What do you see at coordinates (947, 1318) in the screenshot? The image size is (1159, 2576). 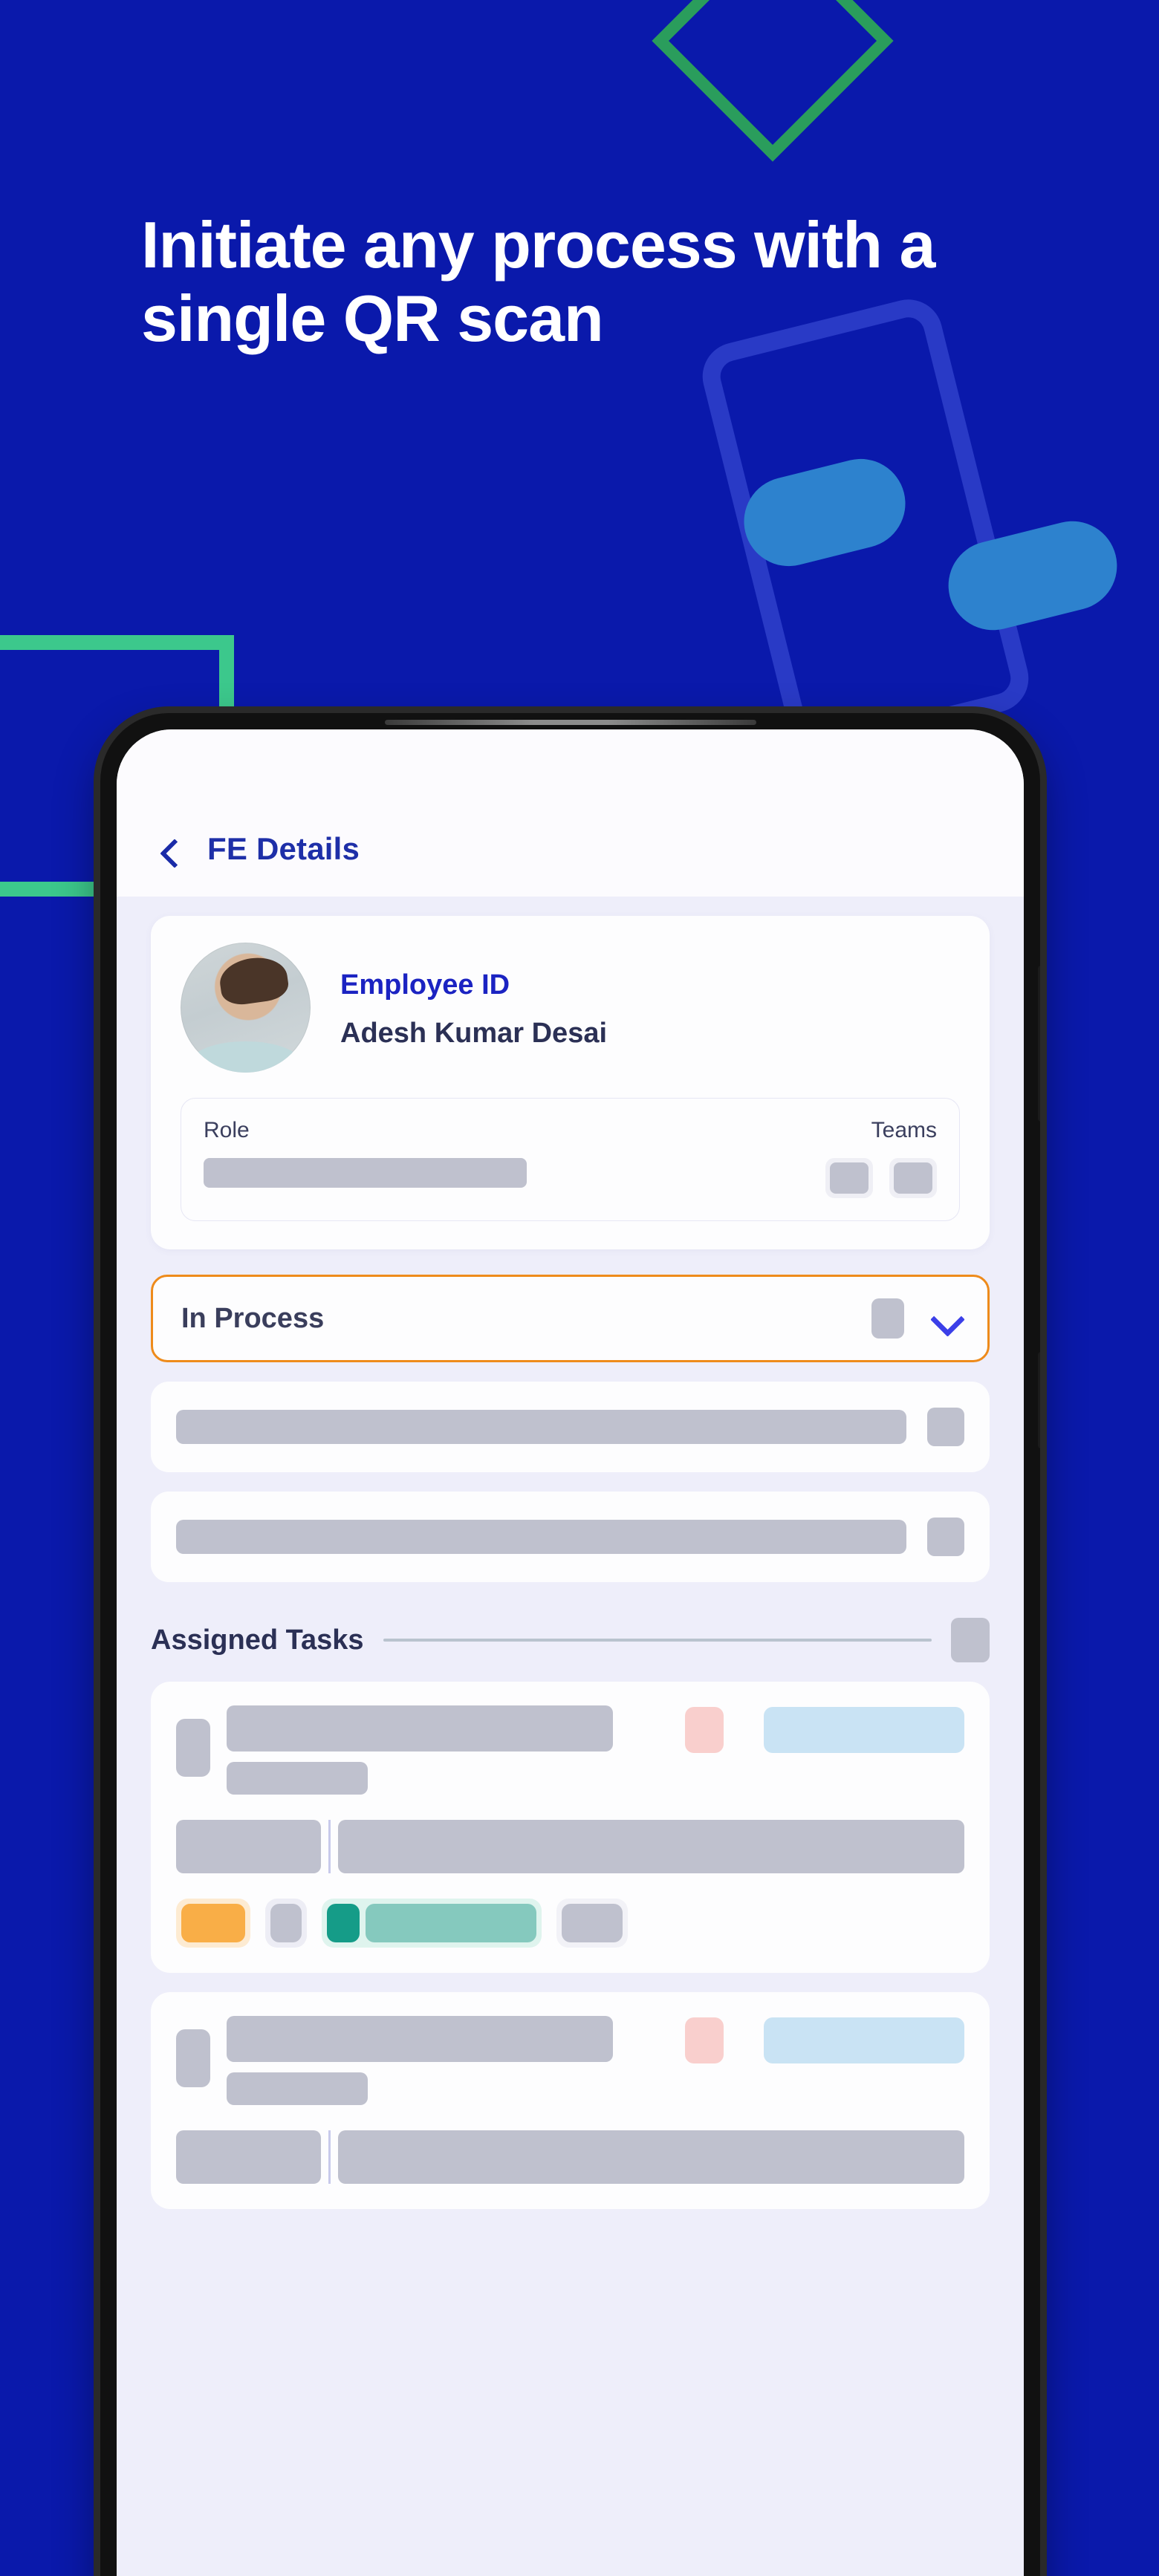 I see `chevron-down-icon` at bounding box center [947, 1318].